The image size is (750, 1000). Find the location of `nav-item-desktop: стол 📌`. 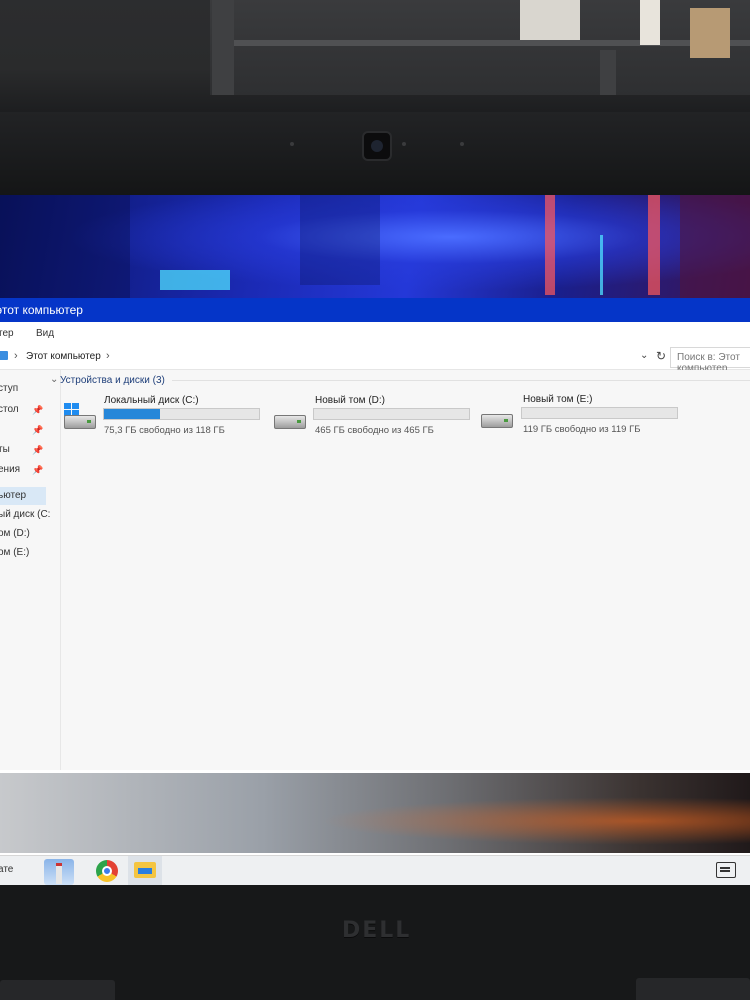

nav-item-desktop: стол 📌 is located at coordinates (30, 410).